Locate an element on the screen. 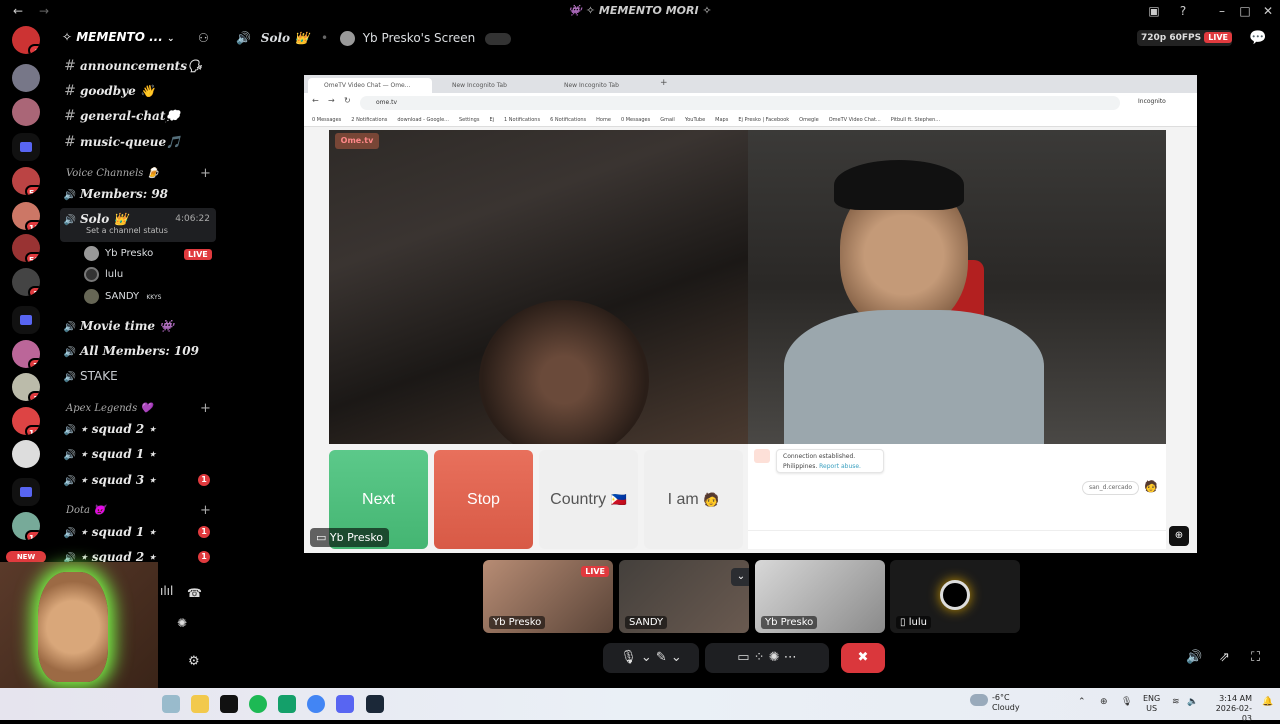  participant-tile: LIVE Yb Presko is located at coordinates (548, 596).